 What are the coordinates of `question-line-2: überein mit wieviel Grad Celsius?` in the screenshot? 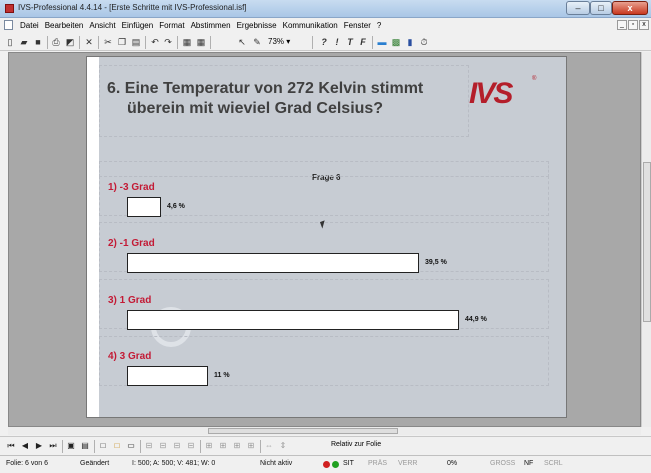 It's located at (255, 108).